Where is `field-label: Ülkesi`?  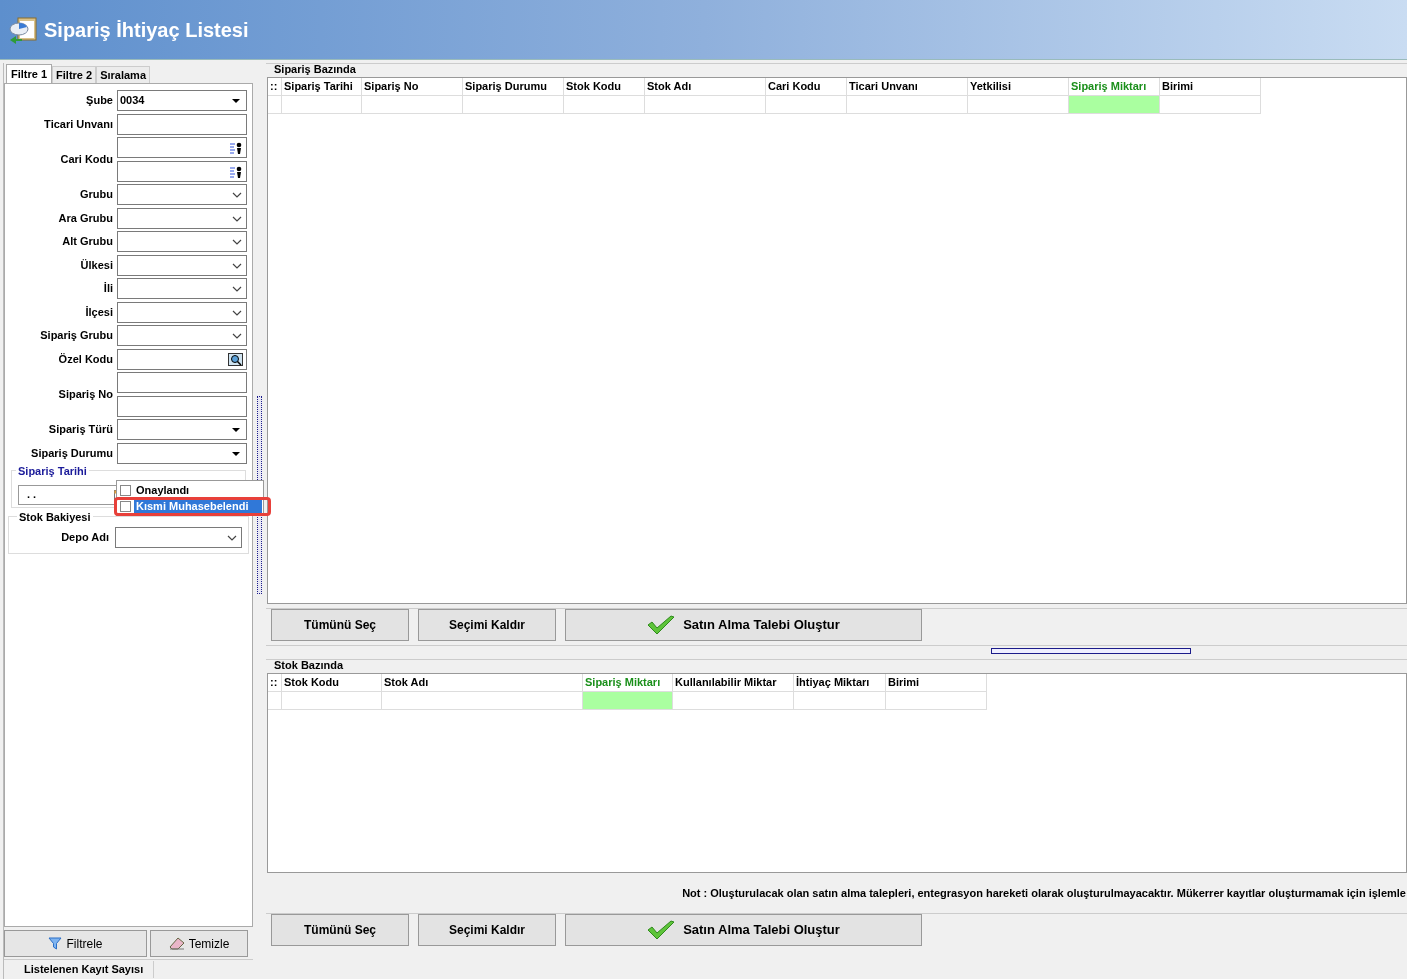
field-label: Ülkesi is located at coordinates (96, 265).